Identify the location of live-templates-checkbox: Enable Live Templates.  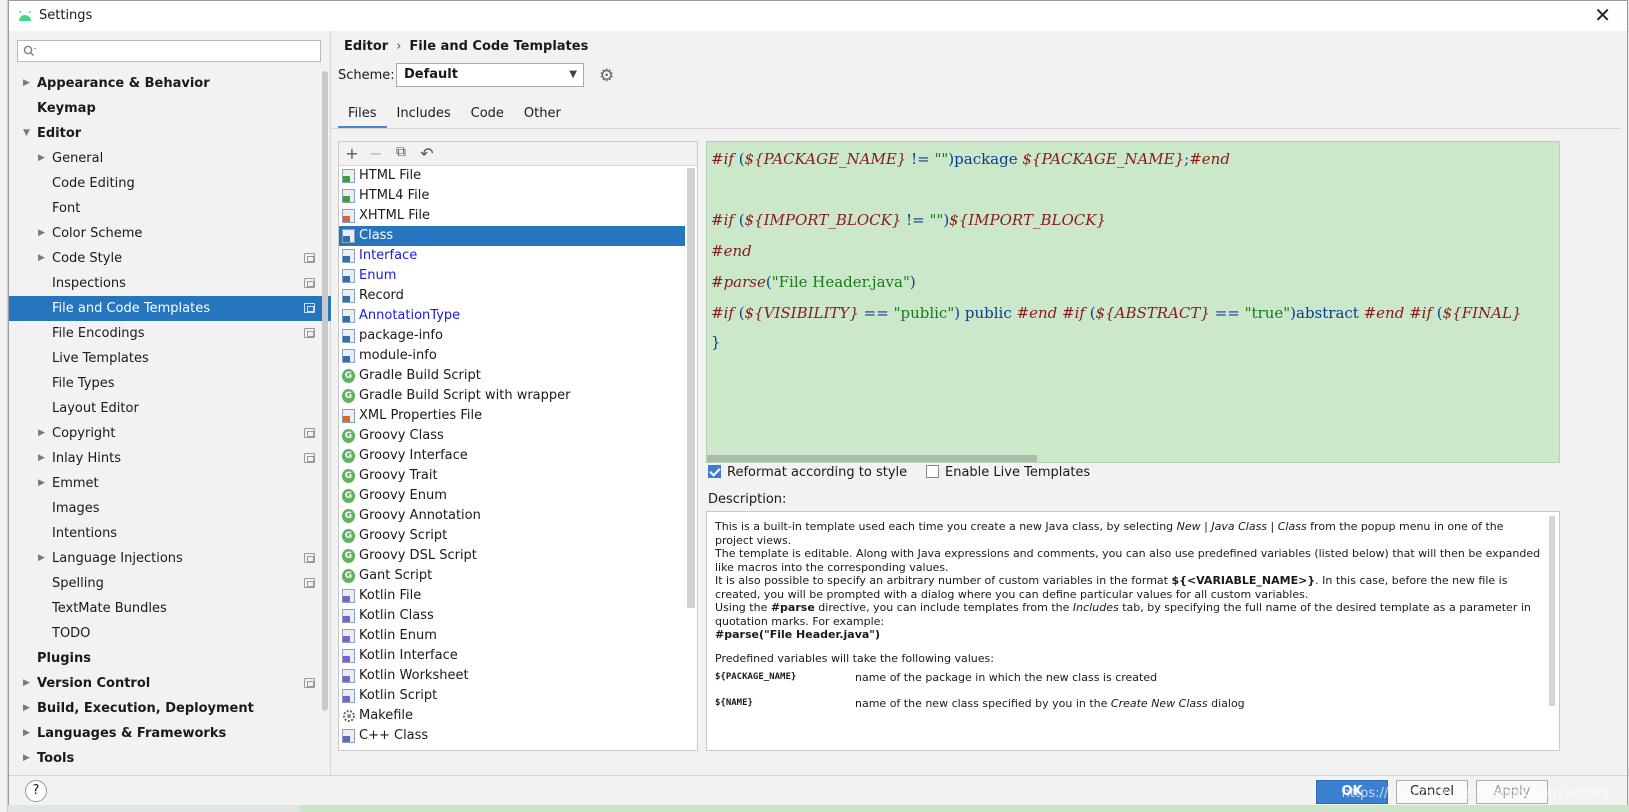
(1008, 472).